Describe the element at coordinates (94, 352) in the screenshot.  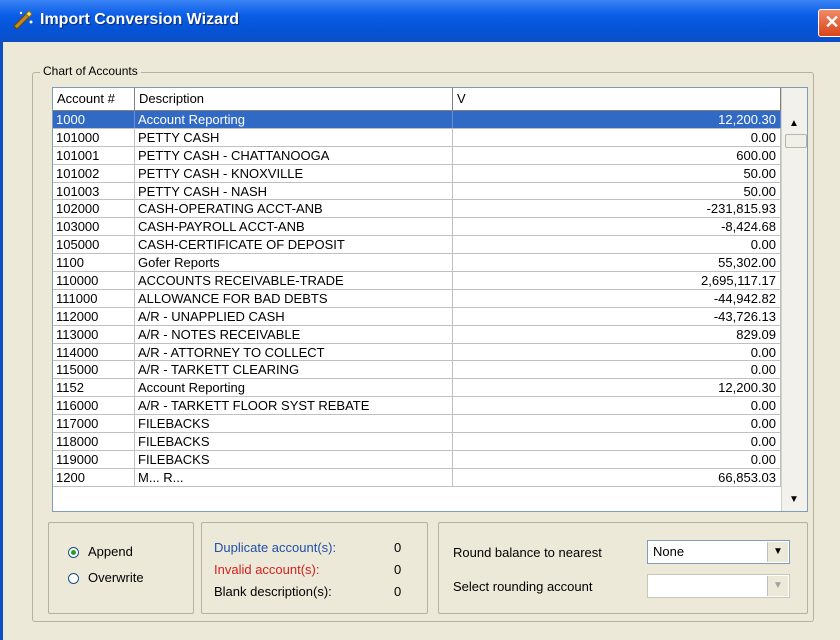
I see `cell-account: 114000` at that location.